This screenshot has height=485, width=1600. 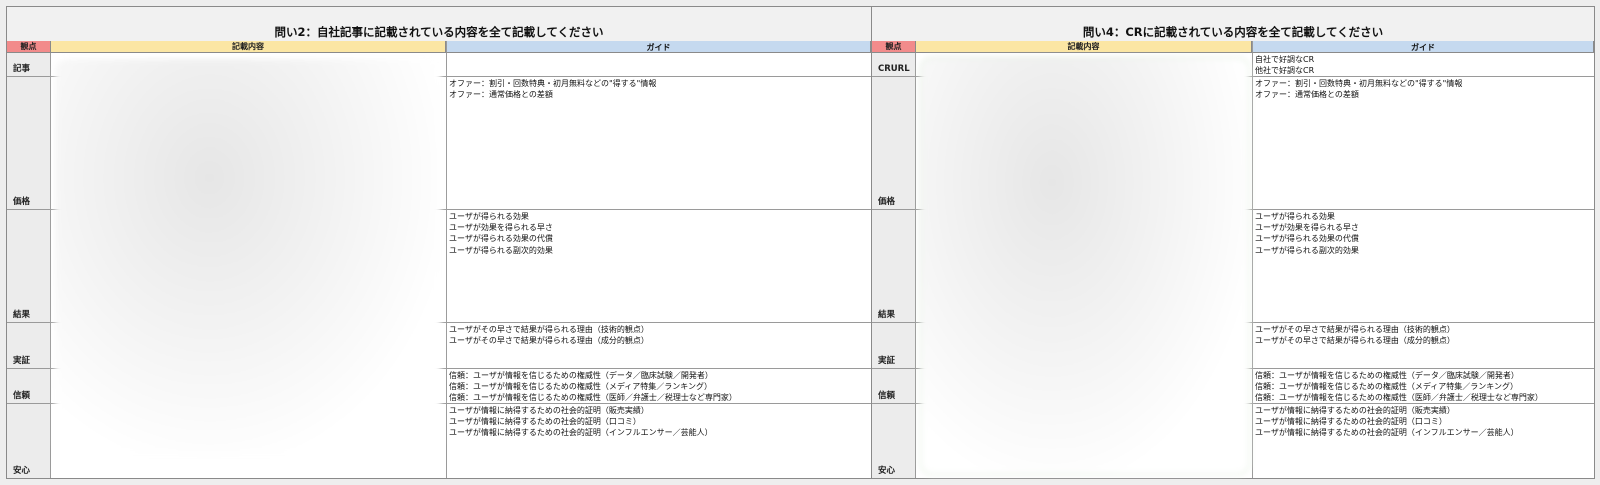 What do you see at coordinates (1285, 59) in the screenshot?
I see `guide-line: 自社で好調なCR` at bounding box center [1285, 59].